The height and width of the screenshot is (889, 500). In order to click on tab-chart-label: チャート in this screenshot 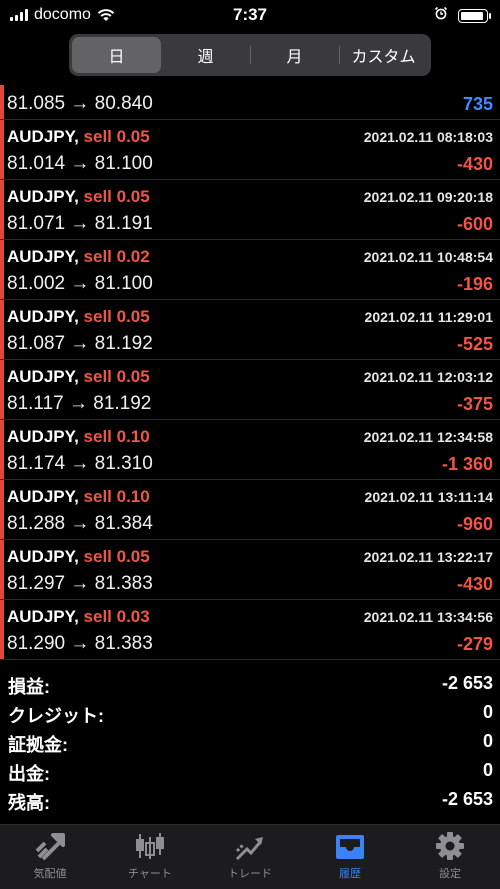, I will do `click(150, 874)`.